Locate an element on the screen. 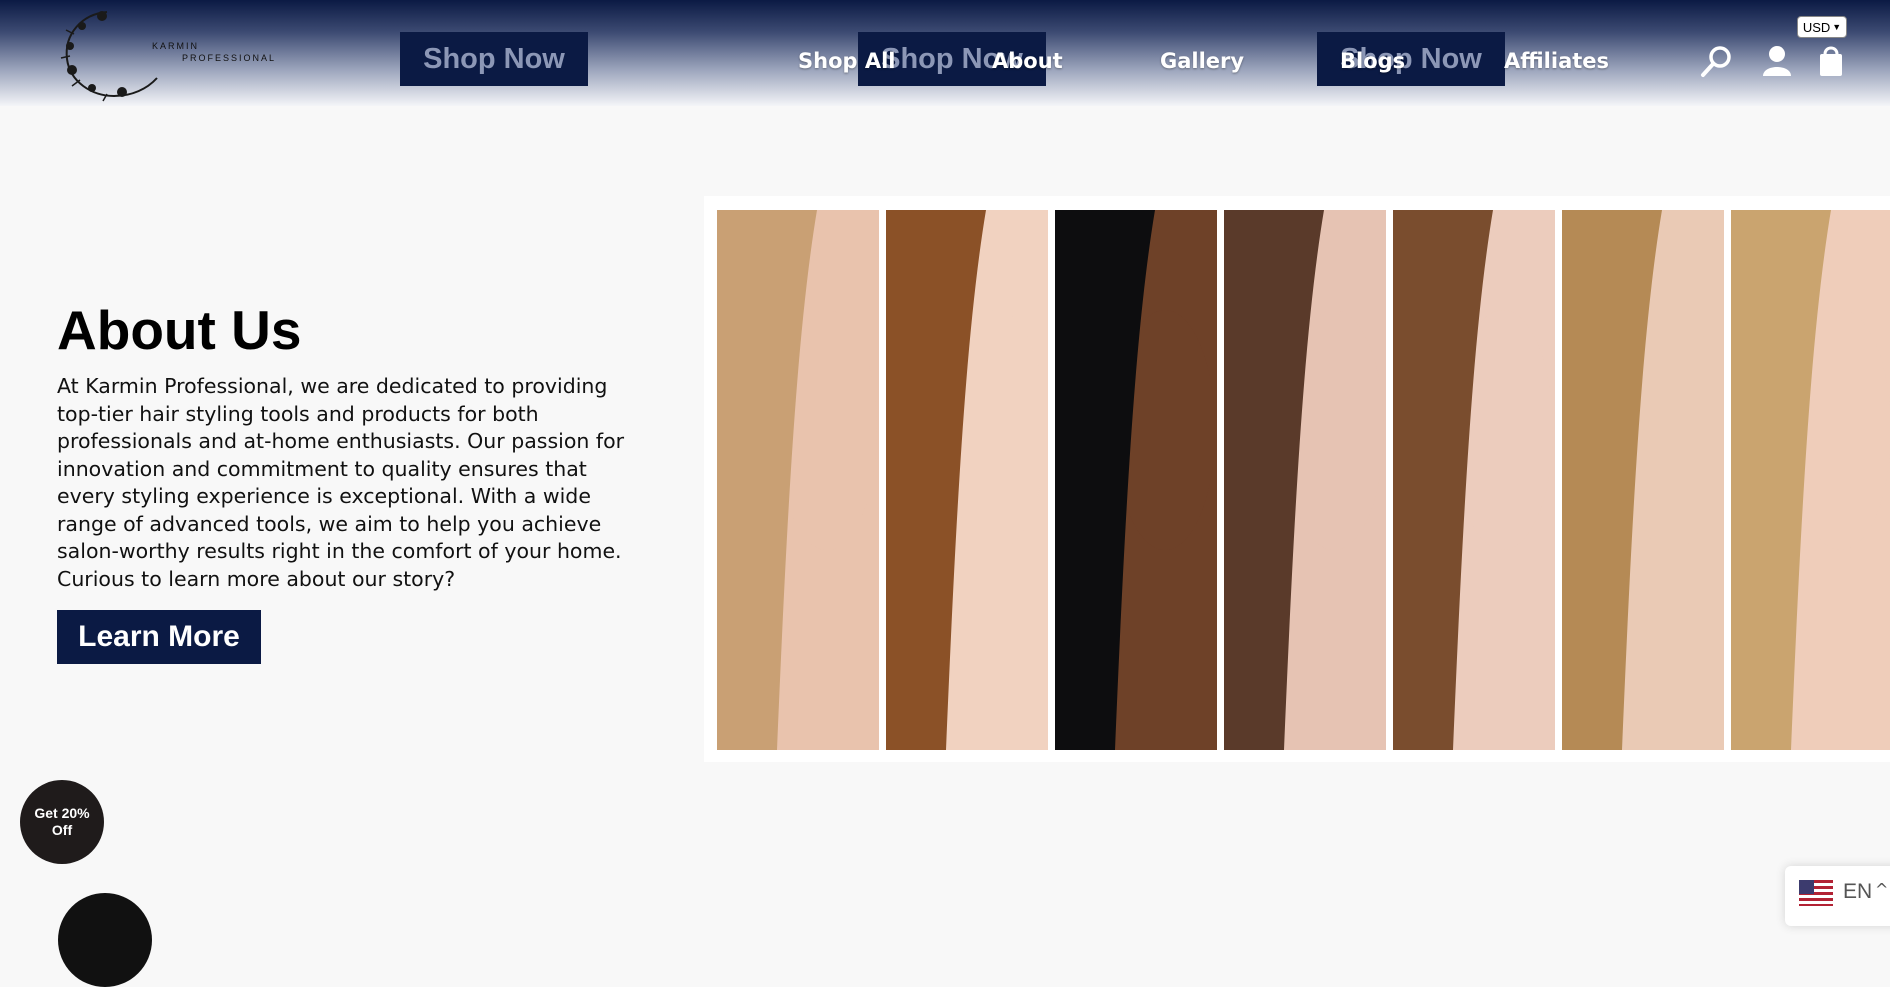 The width and height of the screenshot is (1890, 987). discount-badge-label: Get 20% Off is located at coordinates (62, 821).